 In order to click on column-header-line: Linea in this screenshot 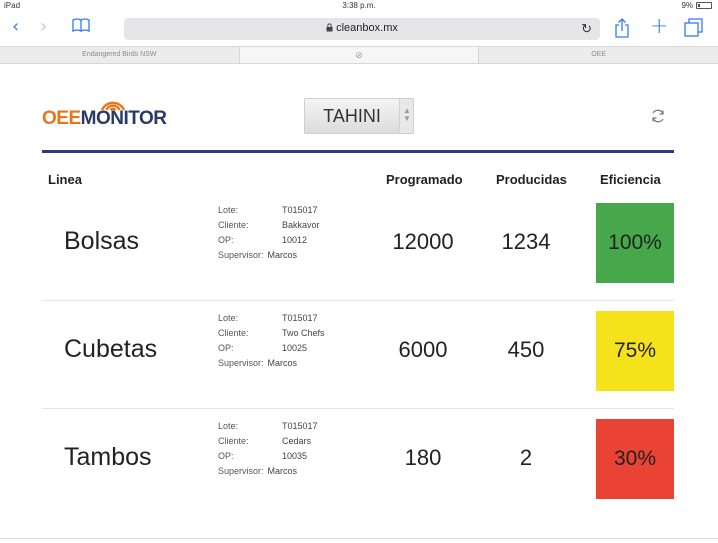, I will do `click(65, 179)`.